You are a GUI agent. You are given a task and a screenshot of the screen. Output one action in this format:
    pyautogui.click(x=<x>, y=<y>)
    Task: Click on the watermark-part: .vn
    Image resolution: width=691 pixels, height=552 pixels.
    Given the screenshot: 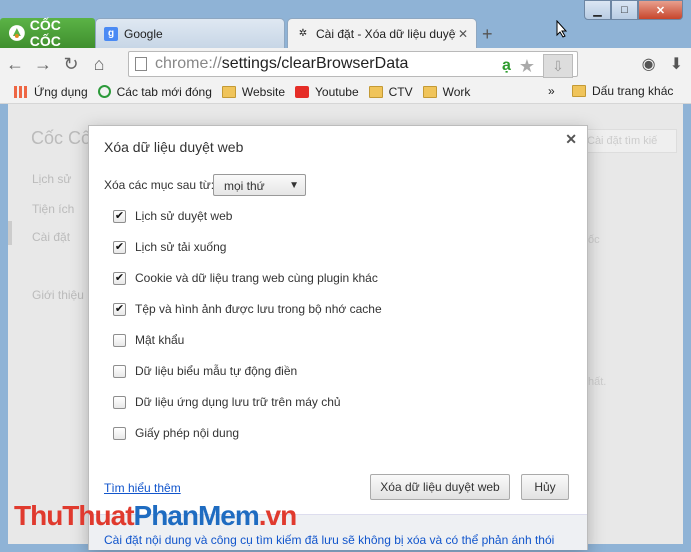 What is the action you would take?
    pyautogui.click(x=277, y=515)
    